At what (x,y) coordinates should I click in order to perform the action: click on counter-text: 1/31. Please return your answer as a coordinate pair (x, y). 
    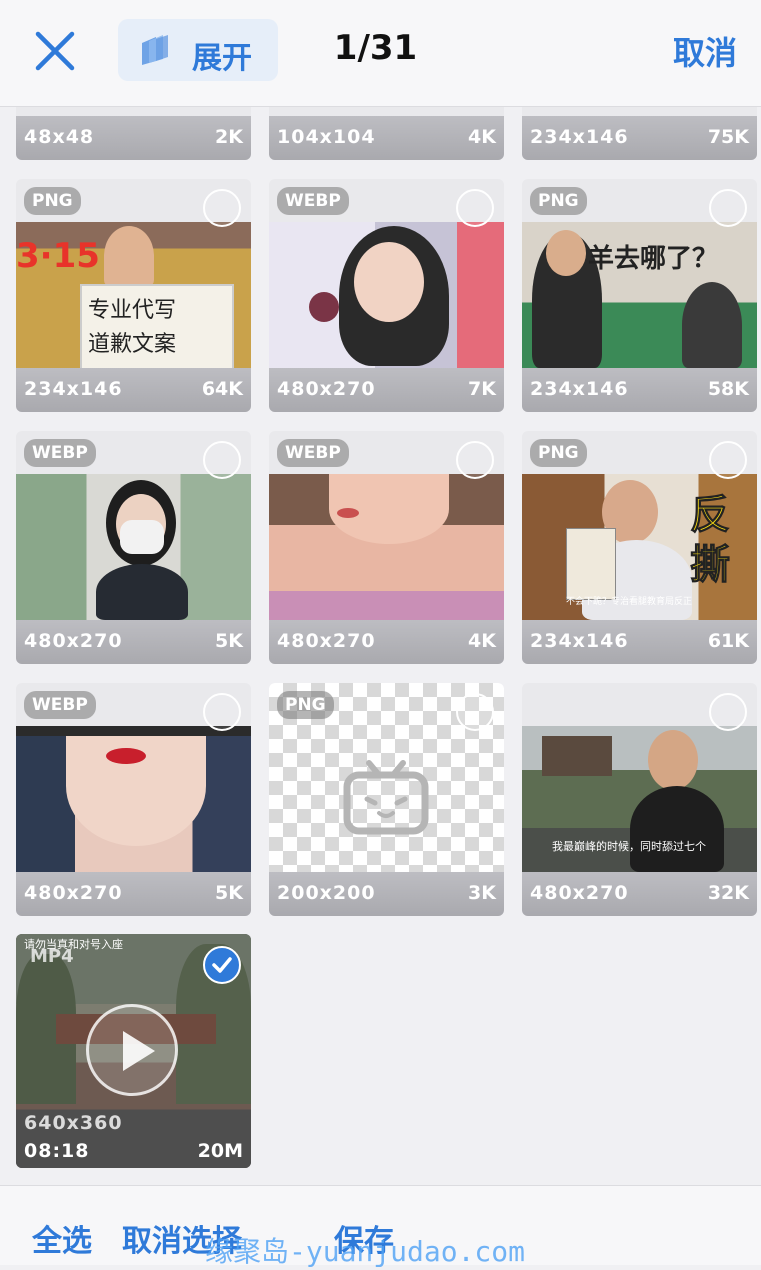
    Looking at the image, I should click on (375, 48).